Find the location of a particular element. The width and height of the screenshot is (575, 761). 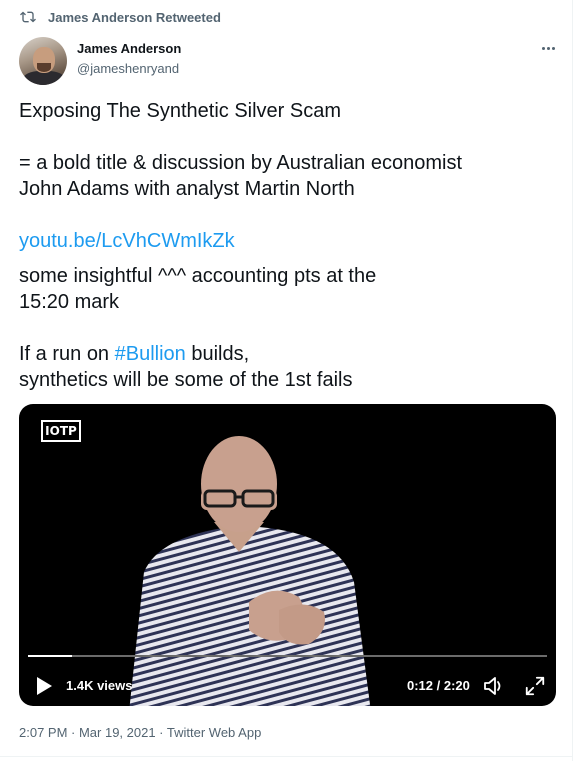

timeline-border-right is located at coordinates (572, 380).